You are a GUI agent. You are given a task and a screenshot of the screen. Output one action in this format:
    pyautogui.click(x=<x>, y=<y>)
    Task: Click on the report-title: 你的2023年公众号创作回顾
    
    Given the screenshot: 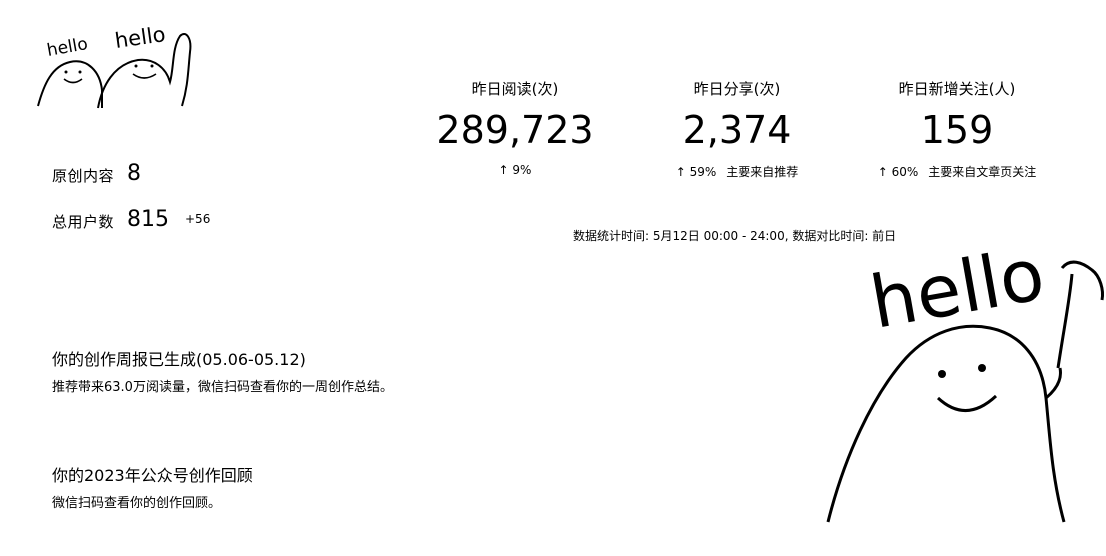 What is the action you would take?
    pyautogui.click(x=152, y=475)
    